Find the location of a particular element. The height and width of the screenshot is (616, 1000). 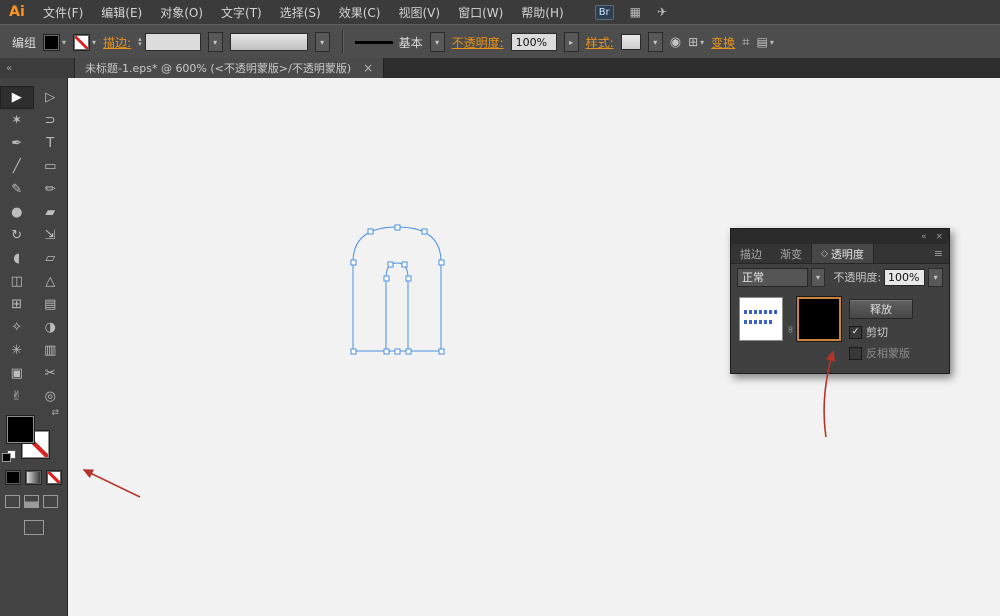

opacity-flyout-icon: ▸ is located at coordinates (571, 42).